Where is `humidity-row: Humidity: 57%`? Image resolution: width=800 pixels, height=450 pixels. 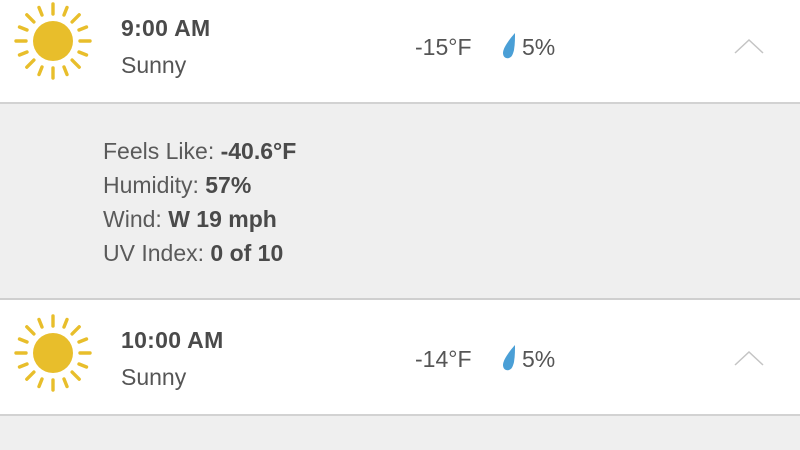 humidity-row: Humidity: 57% is located at coordinates (177, 185).